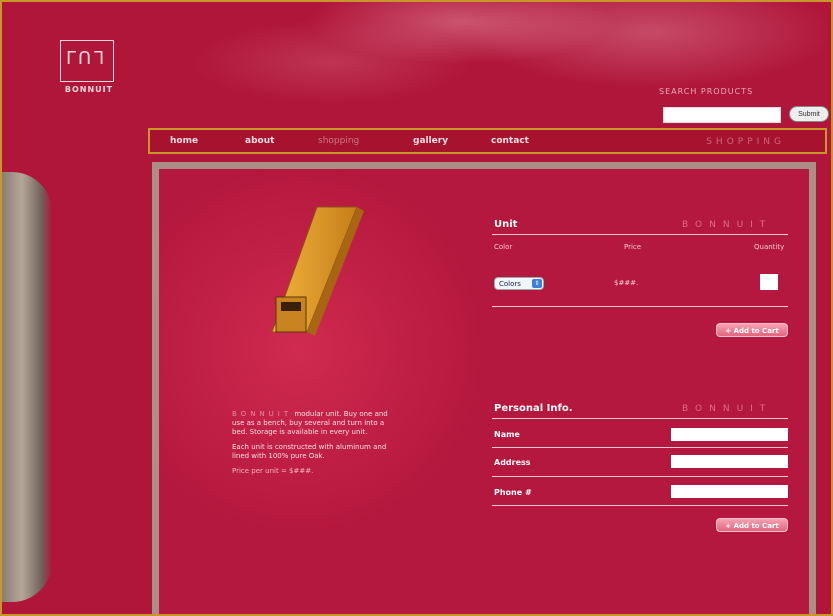  What do you see at coordinates (537, 283) in the screenshot?
I see `select-arrows-icon: ⇕` at bounding box center [537, 283].